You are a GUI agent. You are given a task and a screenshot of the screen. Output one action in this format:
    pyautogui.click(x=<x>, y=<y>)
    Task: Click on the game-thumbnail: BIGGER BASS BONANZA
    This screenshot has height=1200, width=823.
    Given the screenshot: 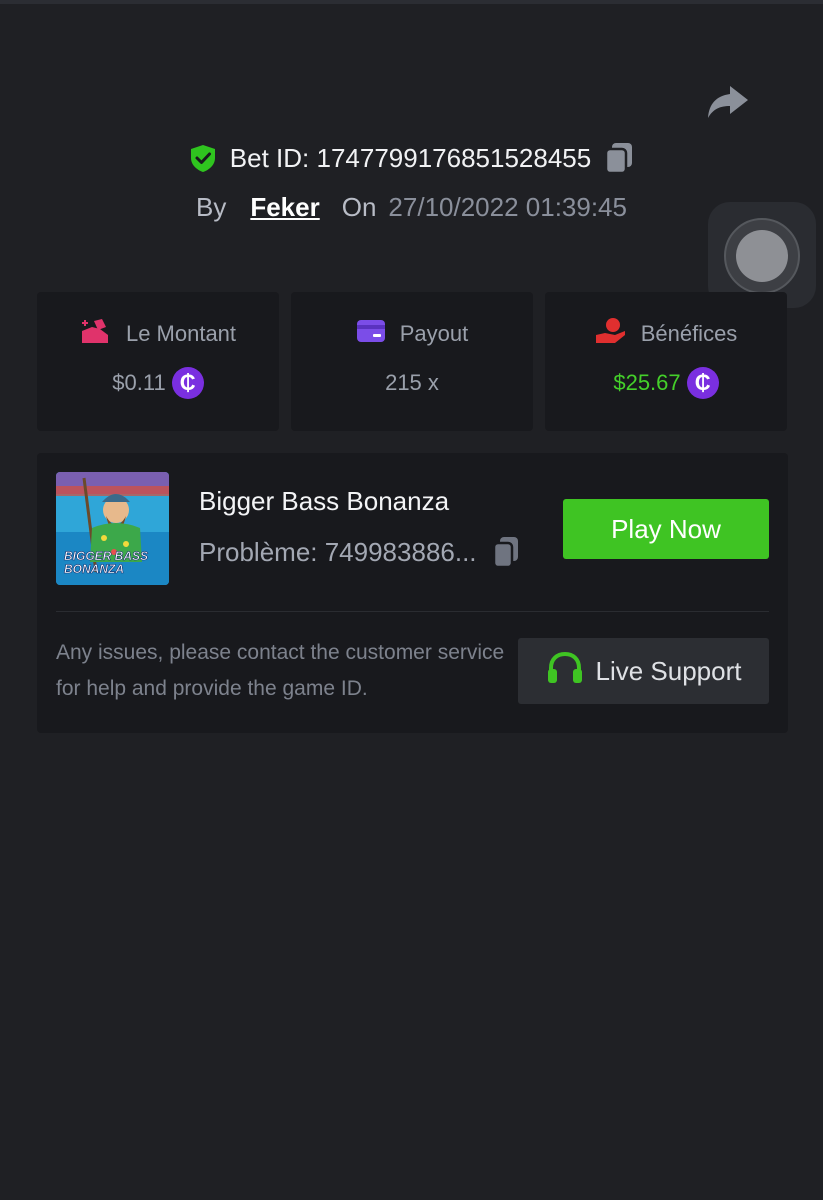 What is the action you would take?
    pyautogui.click(x=112, y=528)
    